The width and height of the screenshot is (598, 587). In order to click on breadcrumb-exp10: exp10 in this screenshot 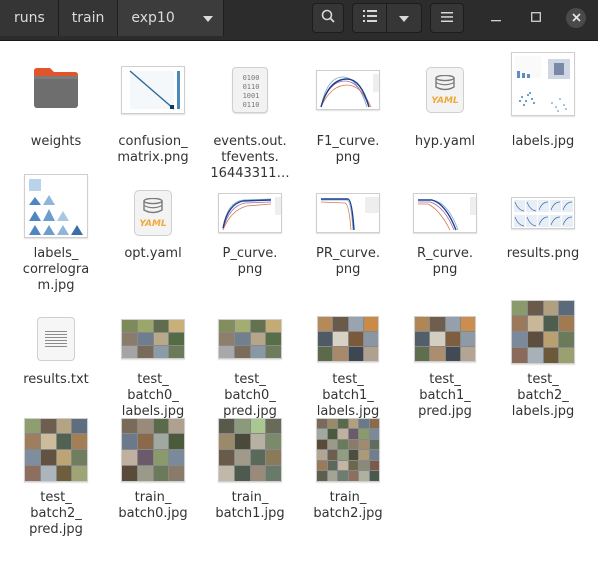, I will do `click(171, 18)`.